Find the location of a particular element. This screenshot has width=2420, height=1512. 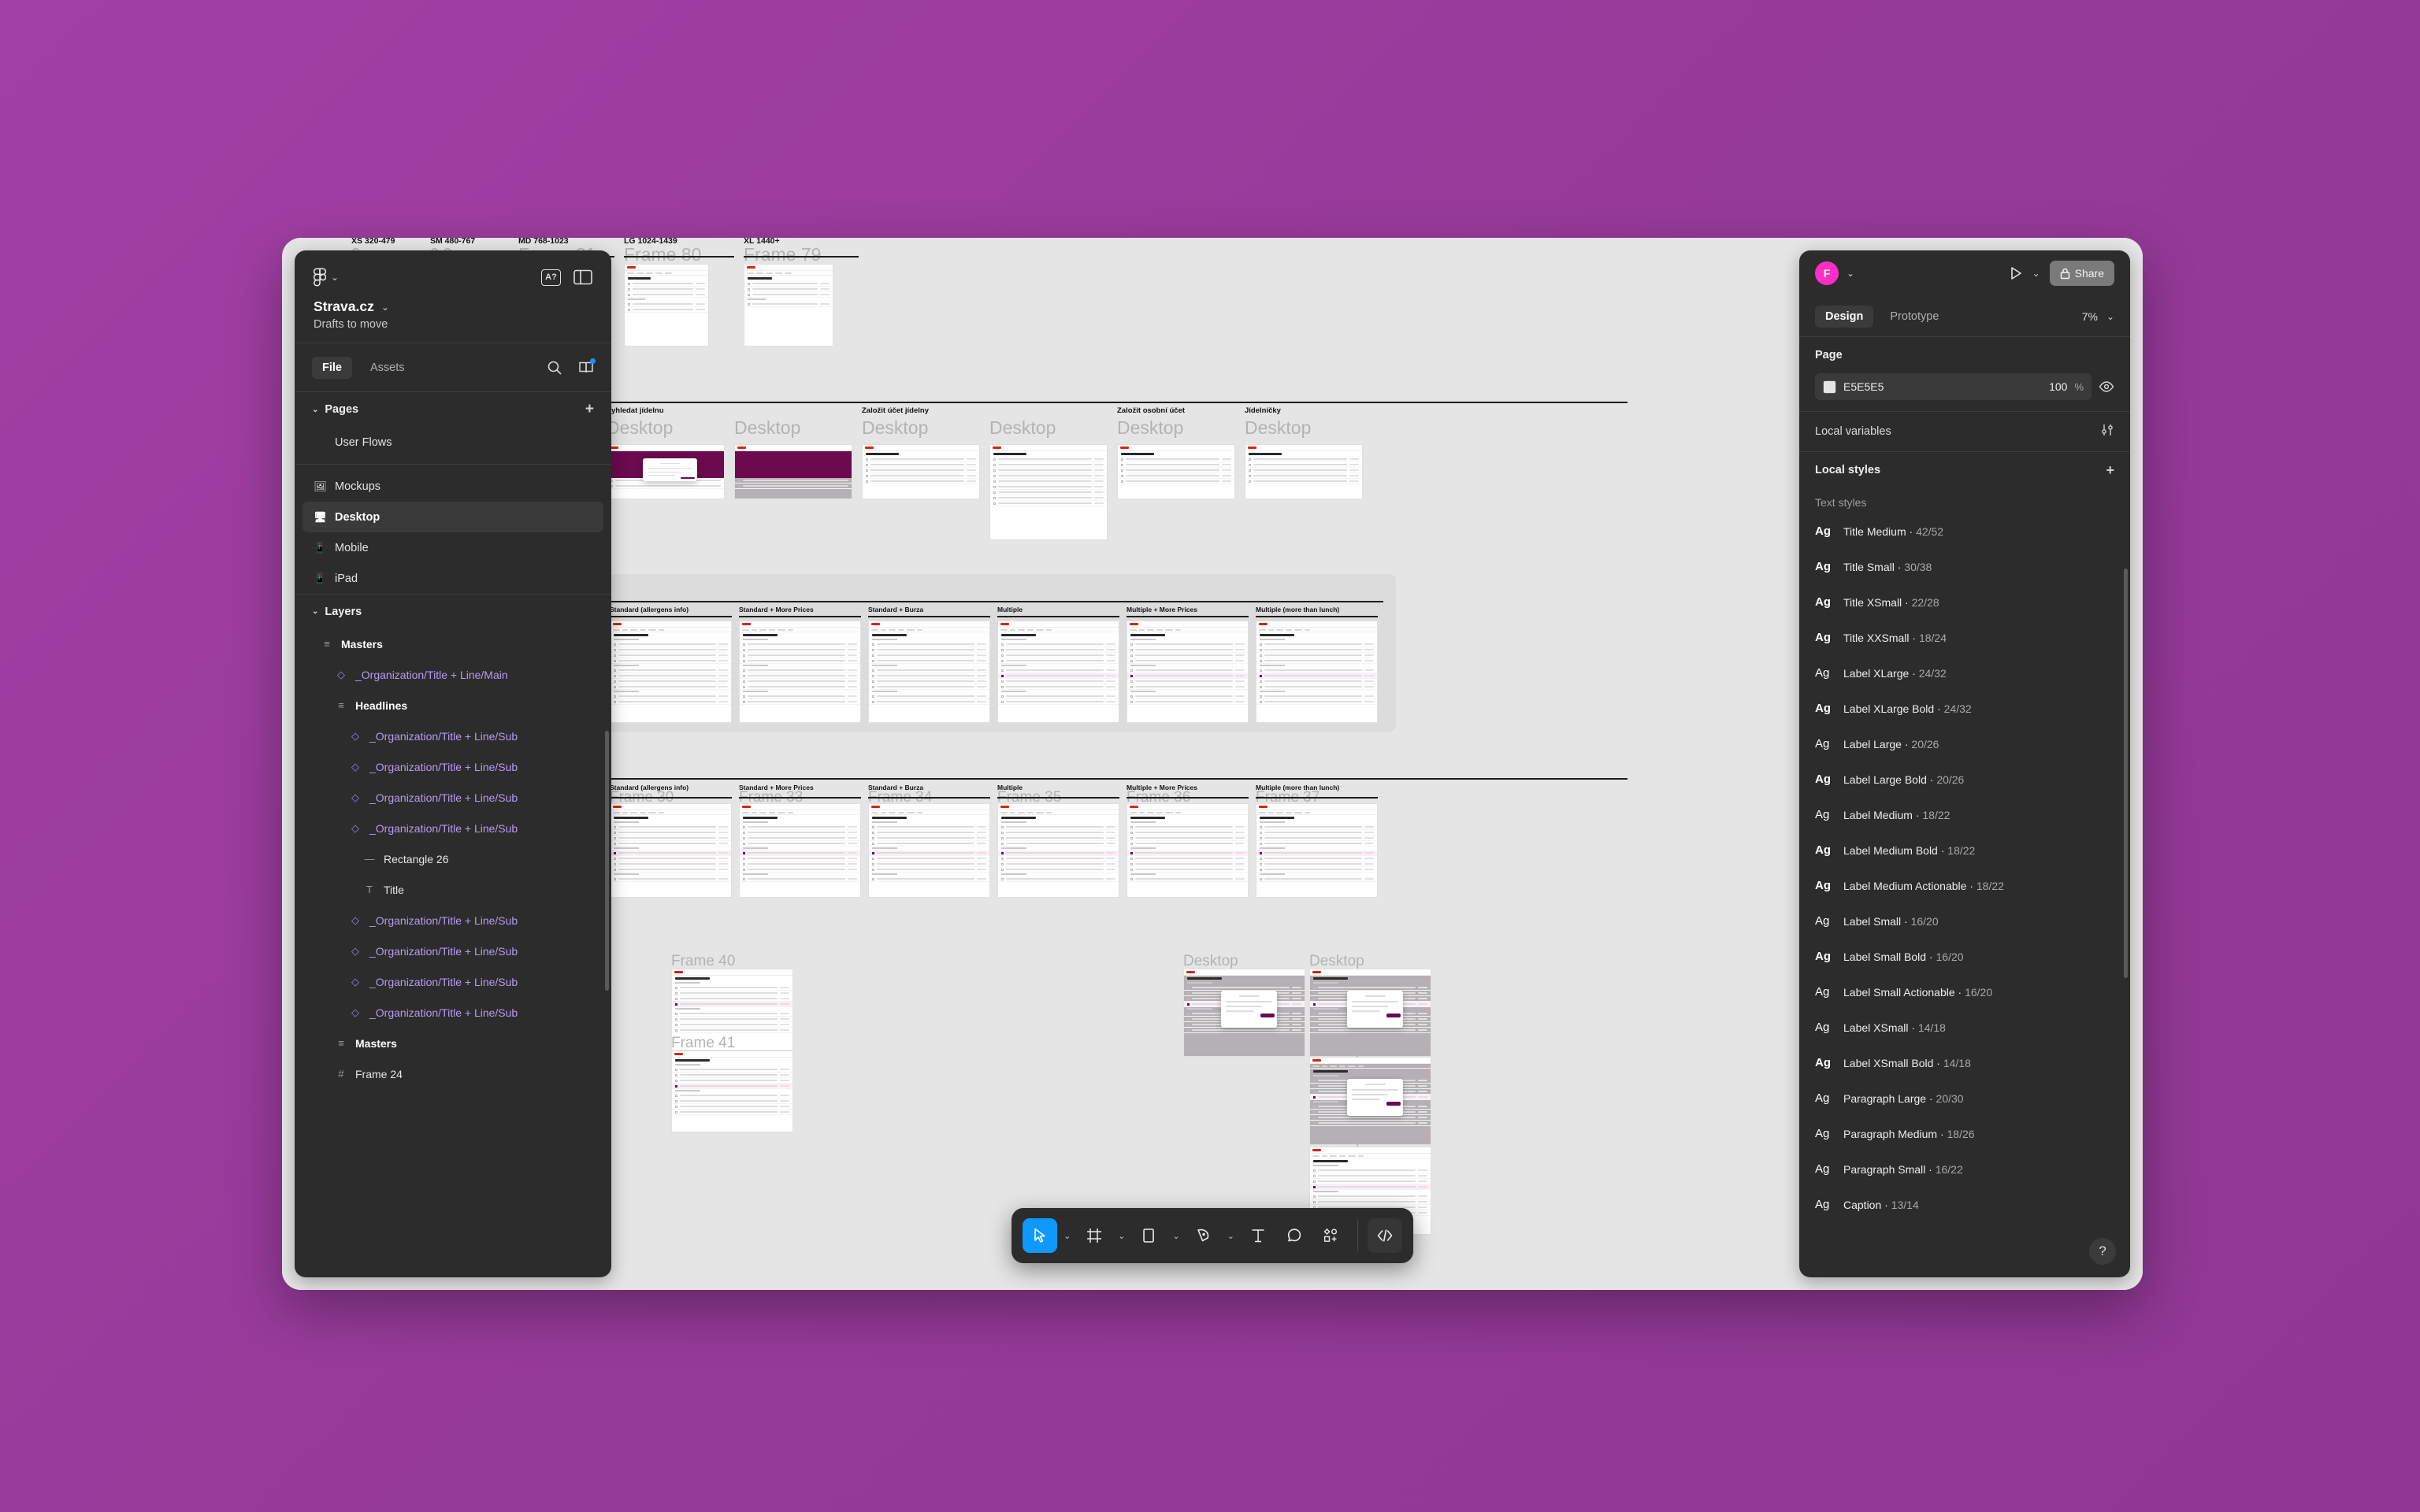

present-play-icon is located at coordinates (2016, 273).